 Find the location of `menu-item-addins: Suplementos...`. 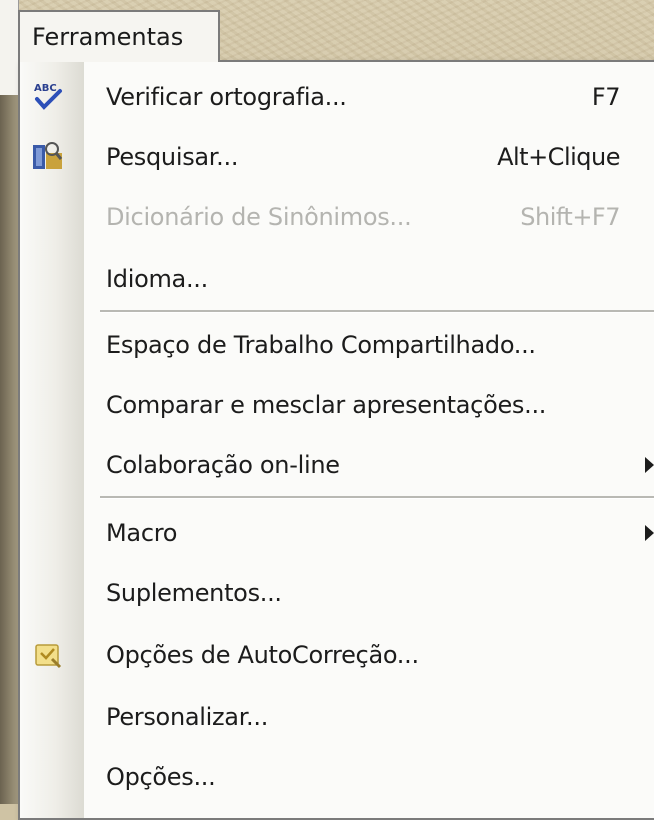

menu-item-addins: Suplementos... is located at coordinates (337, 593).